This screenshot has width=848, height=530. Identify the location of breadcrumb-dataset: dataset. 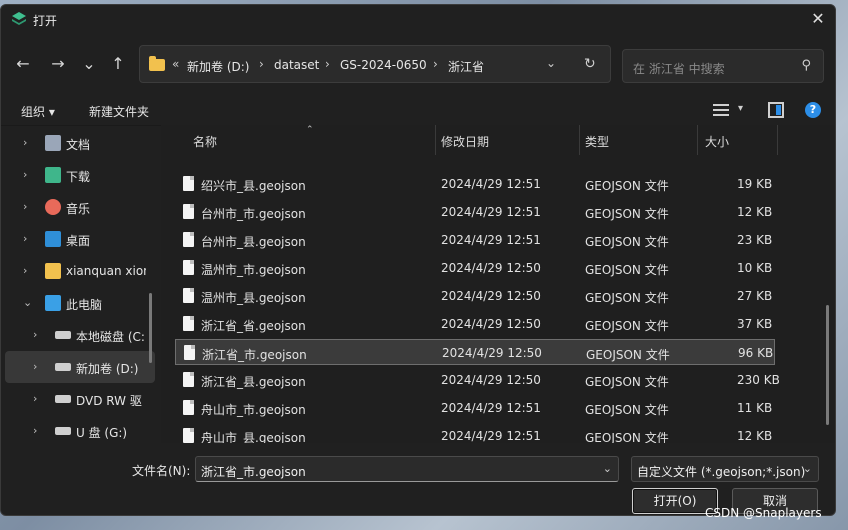
(296, 65).